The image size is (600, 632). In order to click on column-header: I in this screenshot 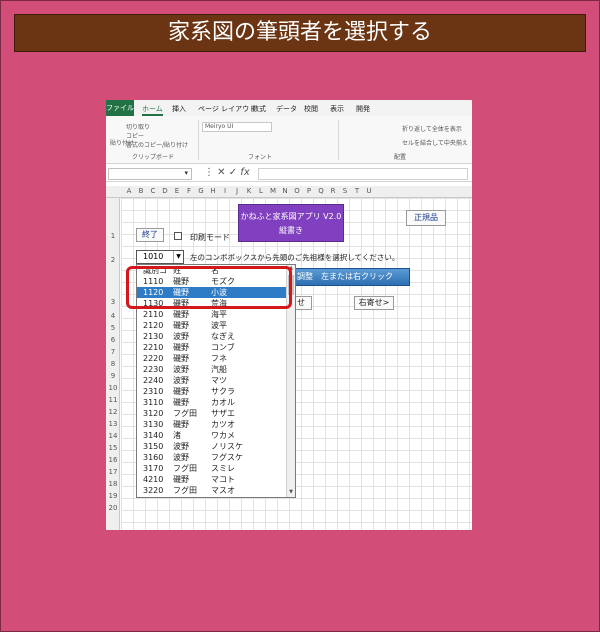, I will do `click(225, 191)`.